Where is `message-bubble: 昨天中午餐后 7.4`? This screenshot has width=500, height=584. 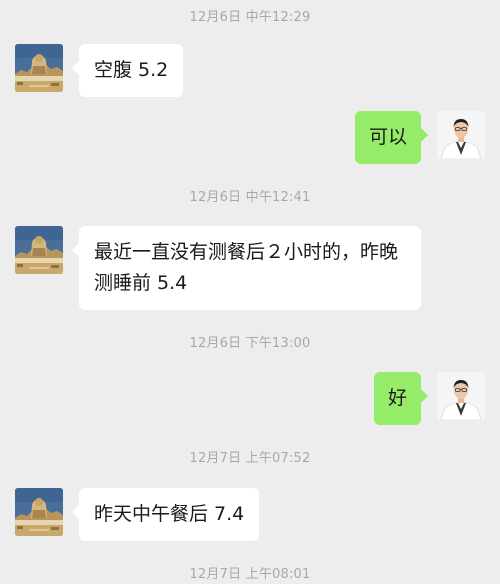
message-bubble: 昨天中午餐后 7.4 is located at coordinates (165, 514).